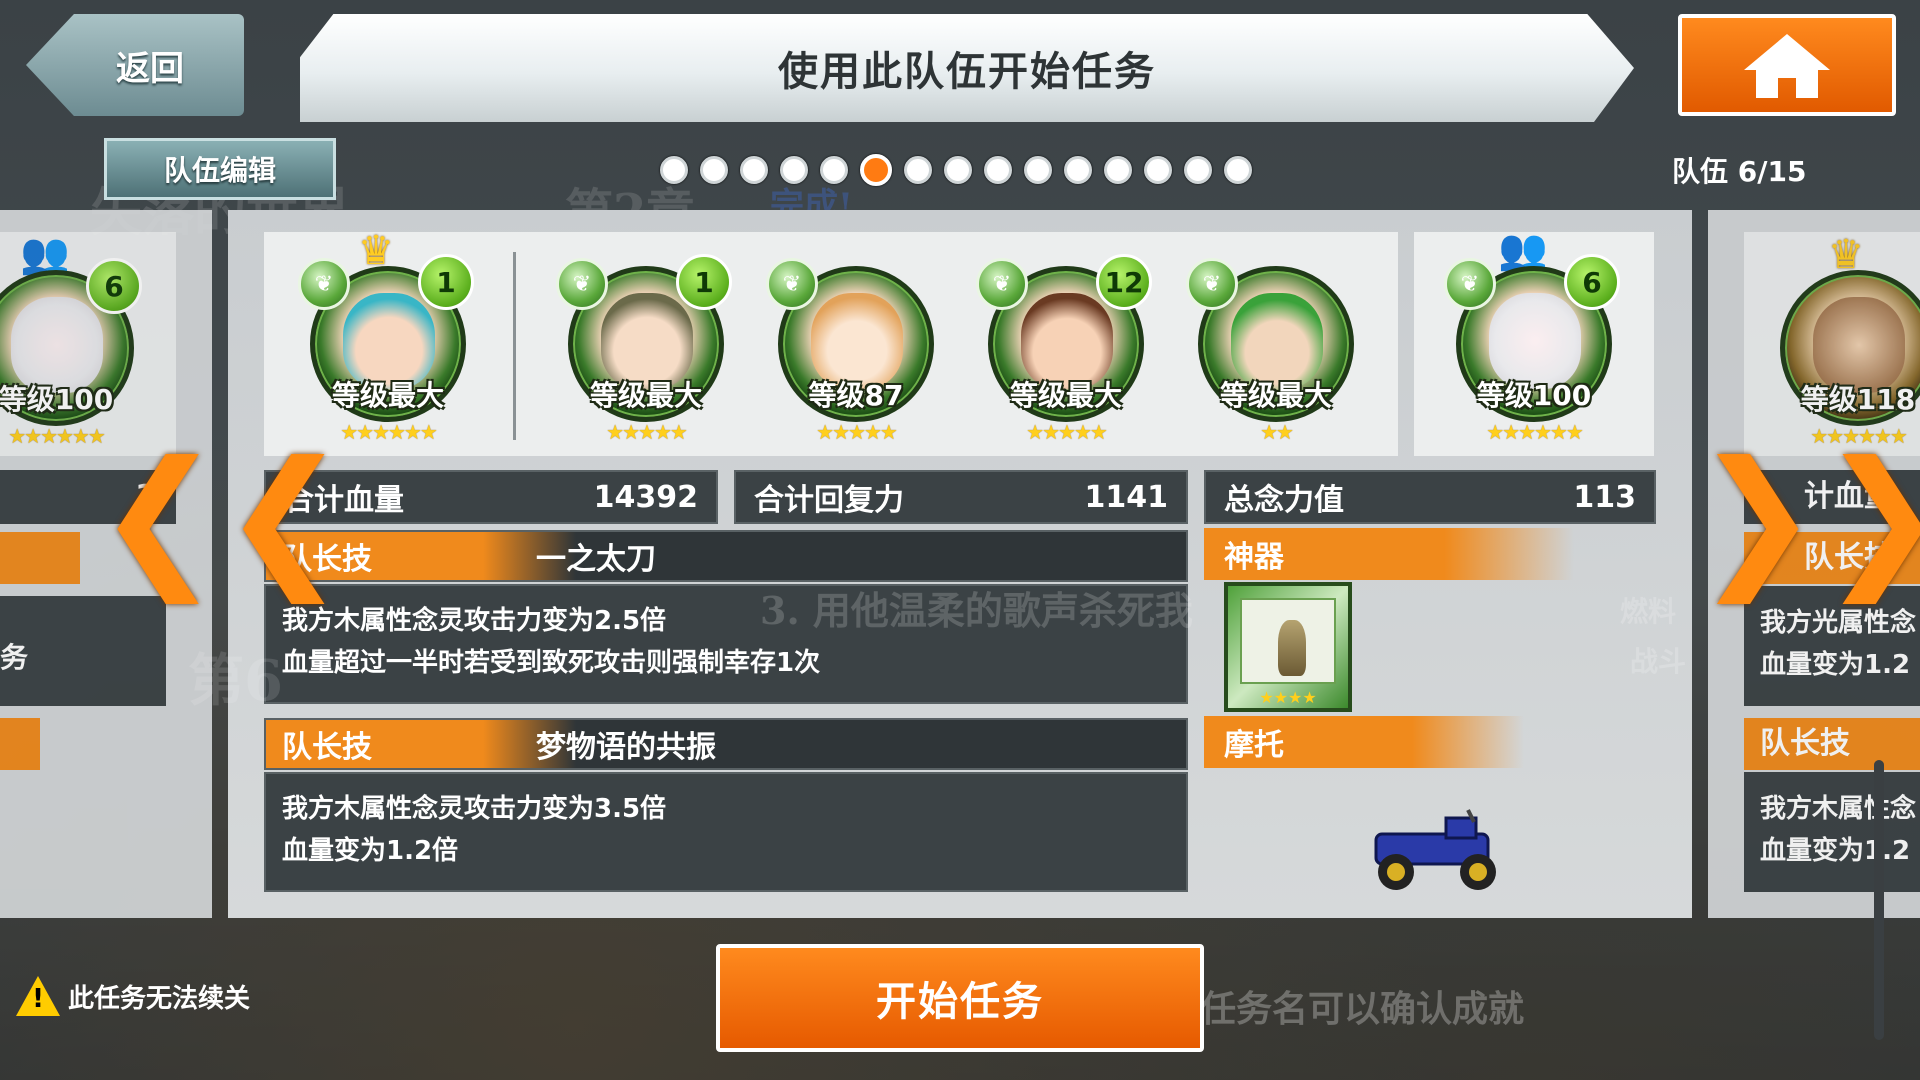 This screenshot has height=1080, width=1920. Describe the element at coordinates (1389, 554) in the screenshot. I see `artifact-header: 神器` at that location.